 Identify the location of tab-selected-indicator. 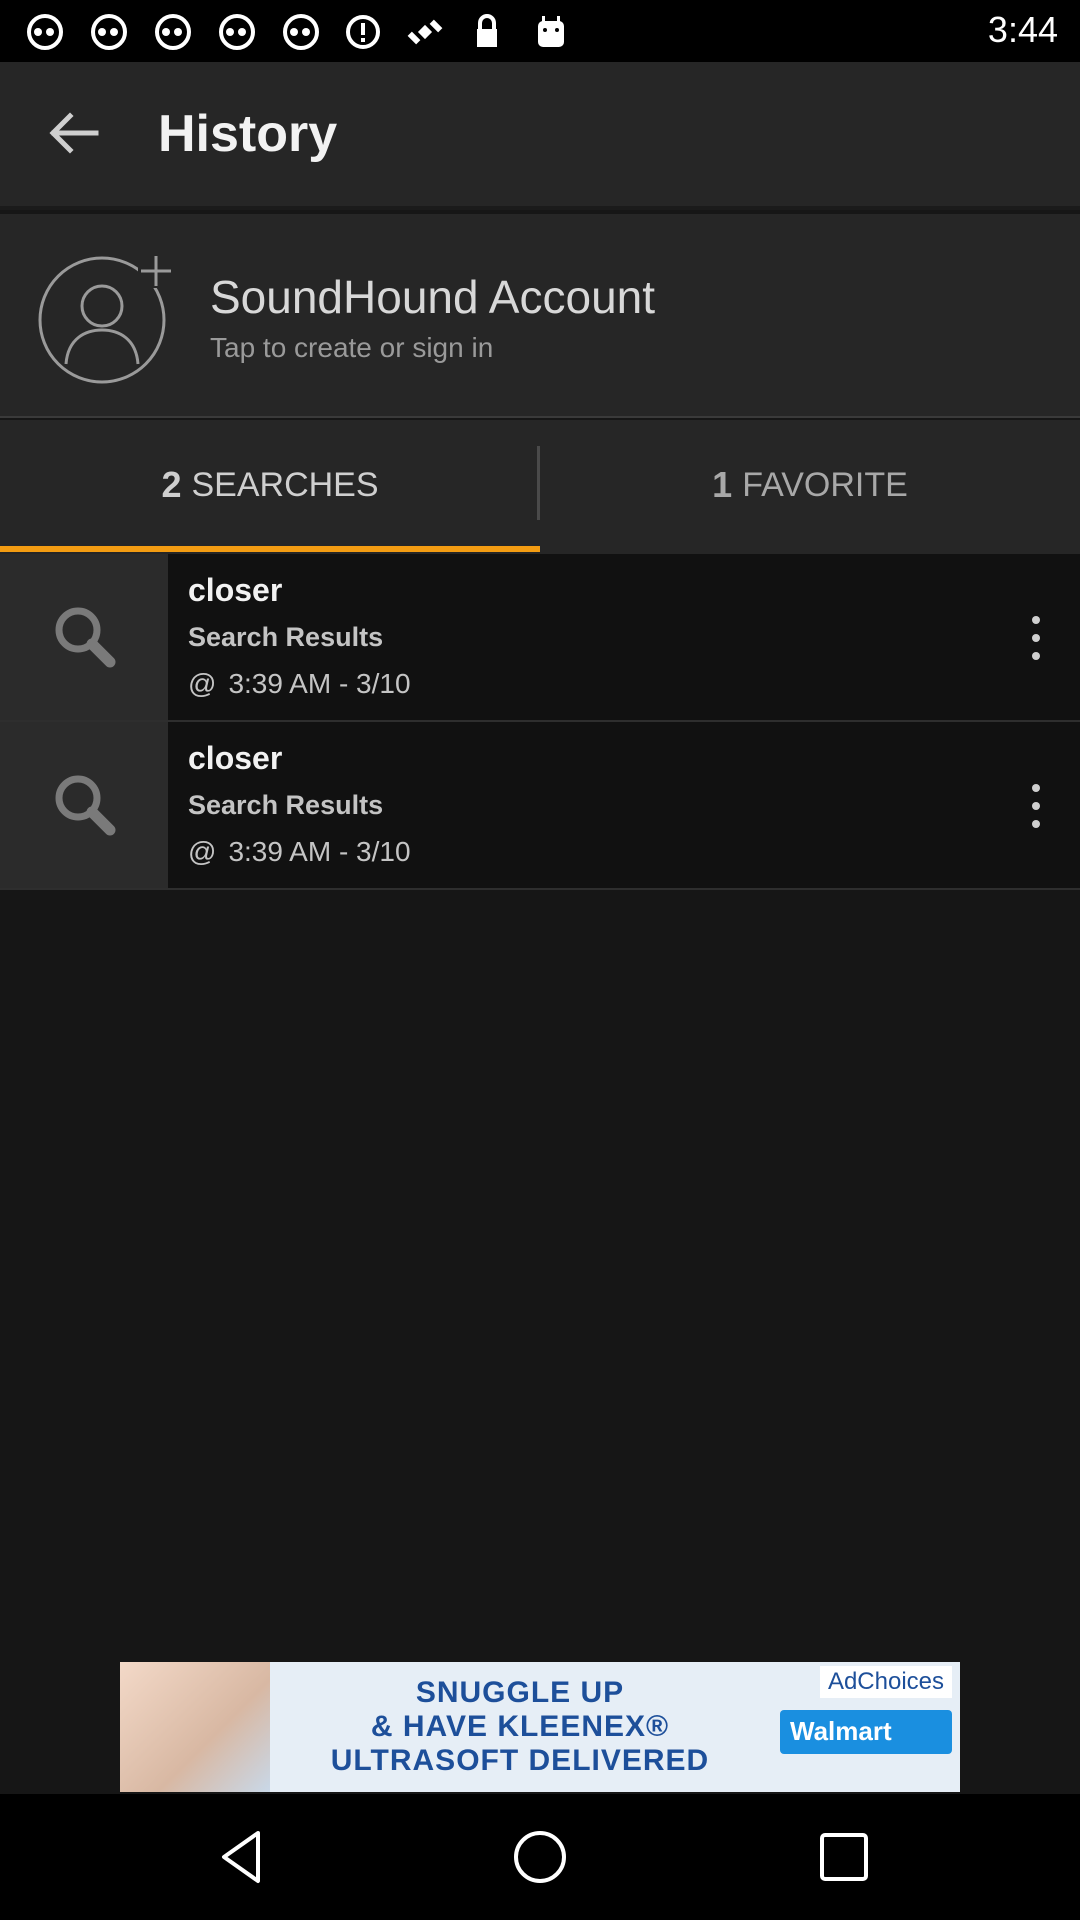
(270, 549).